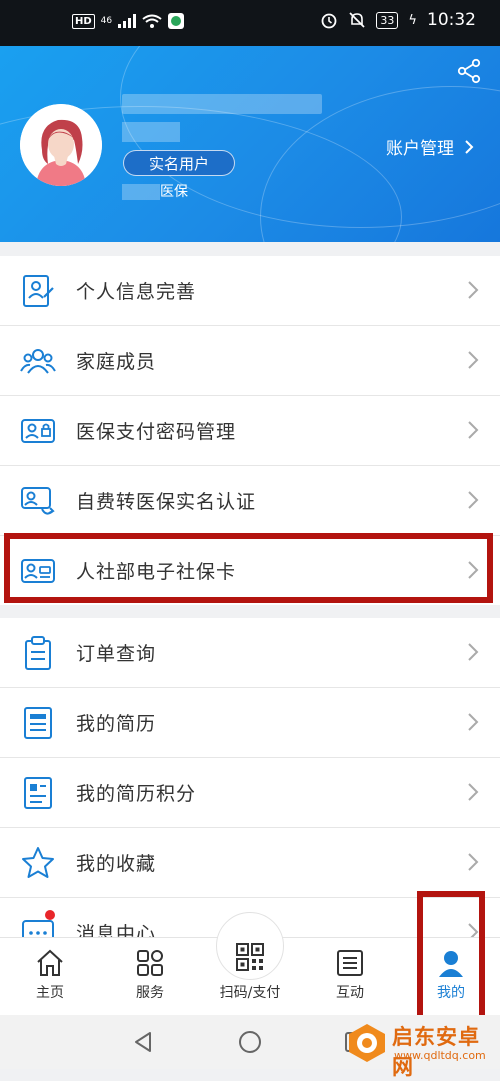 This screenshot has width=500, height=1081. I want to click on menu-label: 个人信息完善, so click(136, 292).